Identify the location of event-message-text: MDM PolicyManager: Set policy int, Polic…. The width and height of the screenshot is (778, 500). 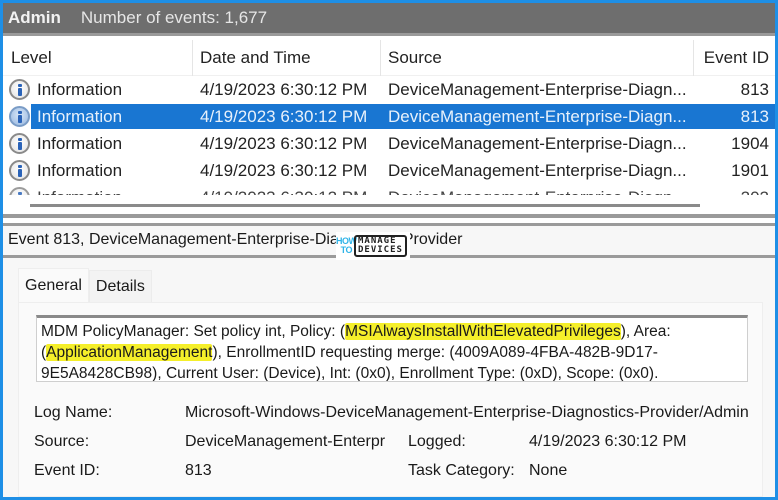
(392, 348).